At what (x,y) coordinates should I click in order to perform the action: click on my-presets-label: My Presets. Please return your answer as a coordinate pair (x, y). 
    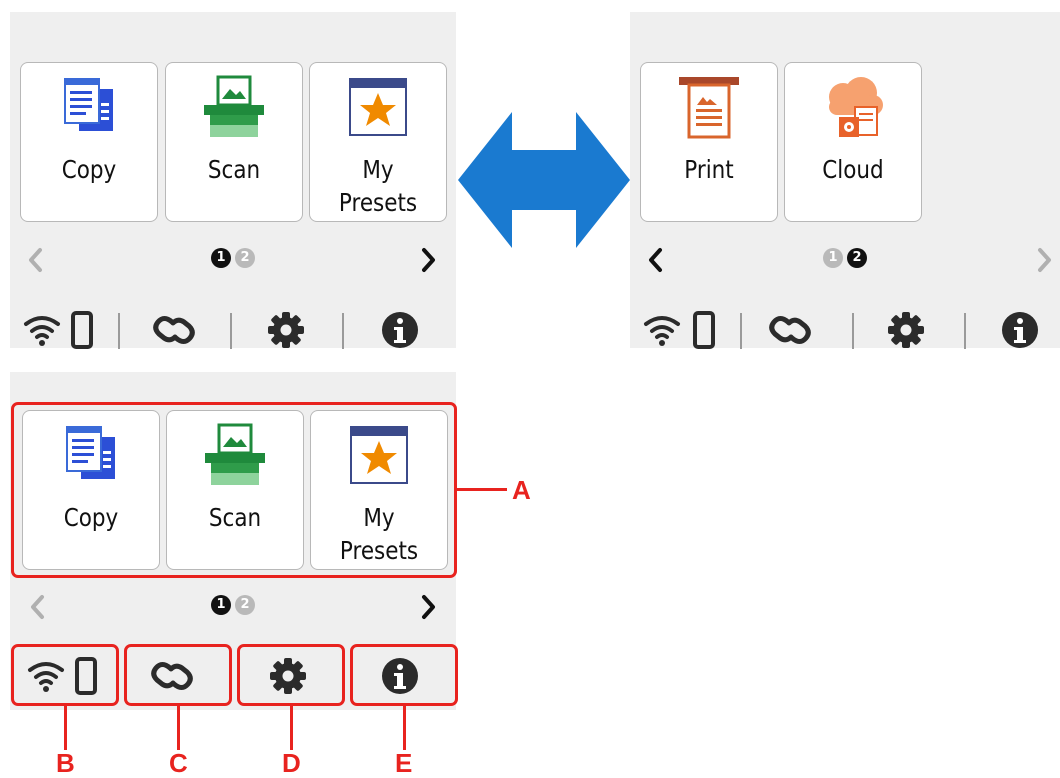
    Looking at the image, I should click on (378, 186).